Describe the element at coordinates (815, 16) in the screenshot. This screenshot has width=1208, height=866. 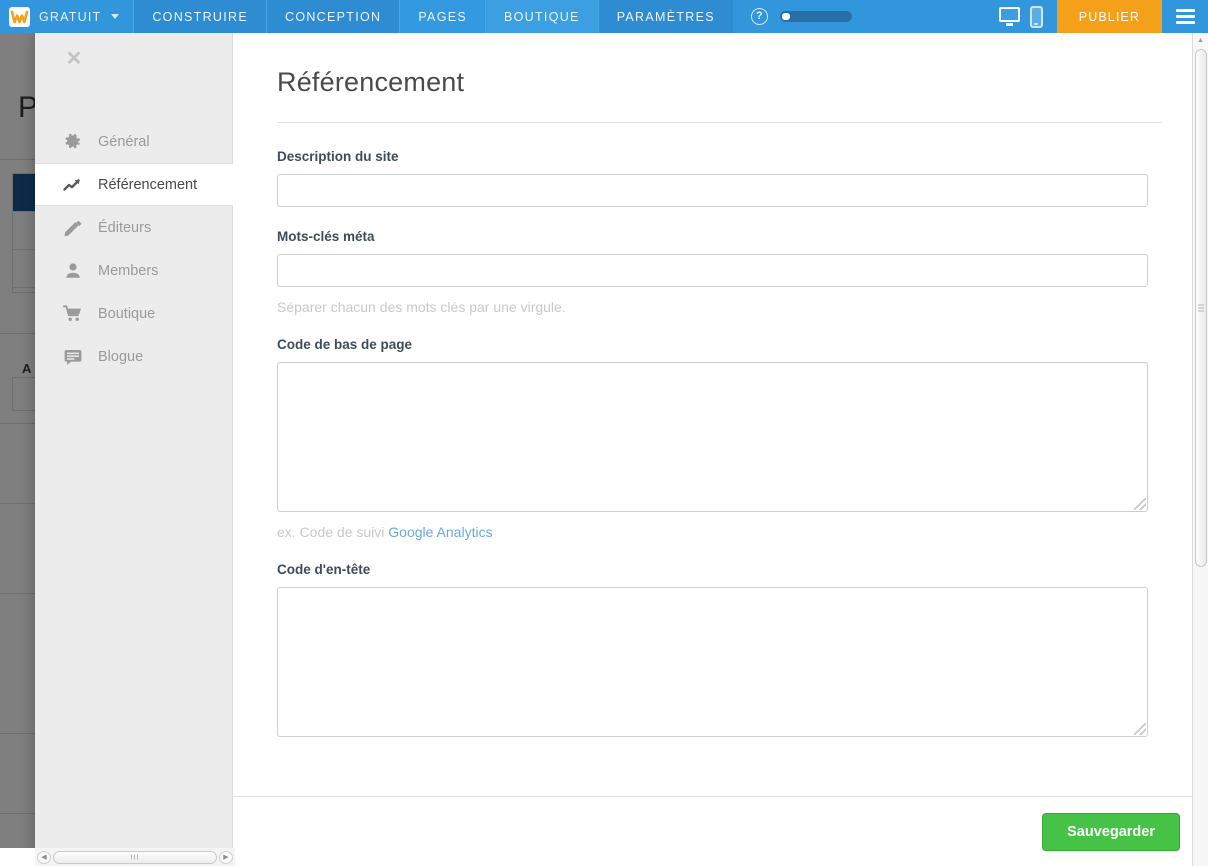
I see `setup-progress-bar` at that location.